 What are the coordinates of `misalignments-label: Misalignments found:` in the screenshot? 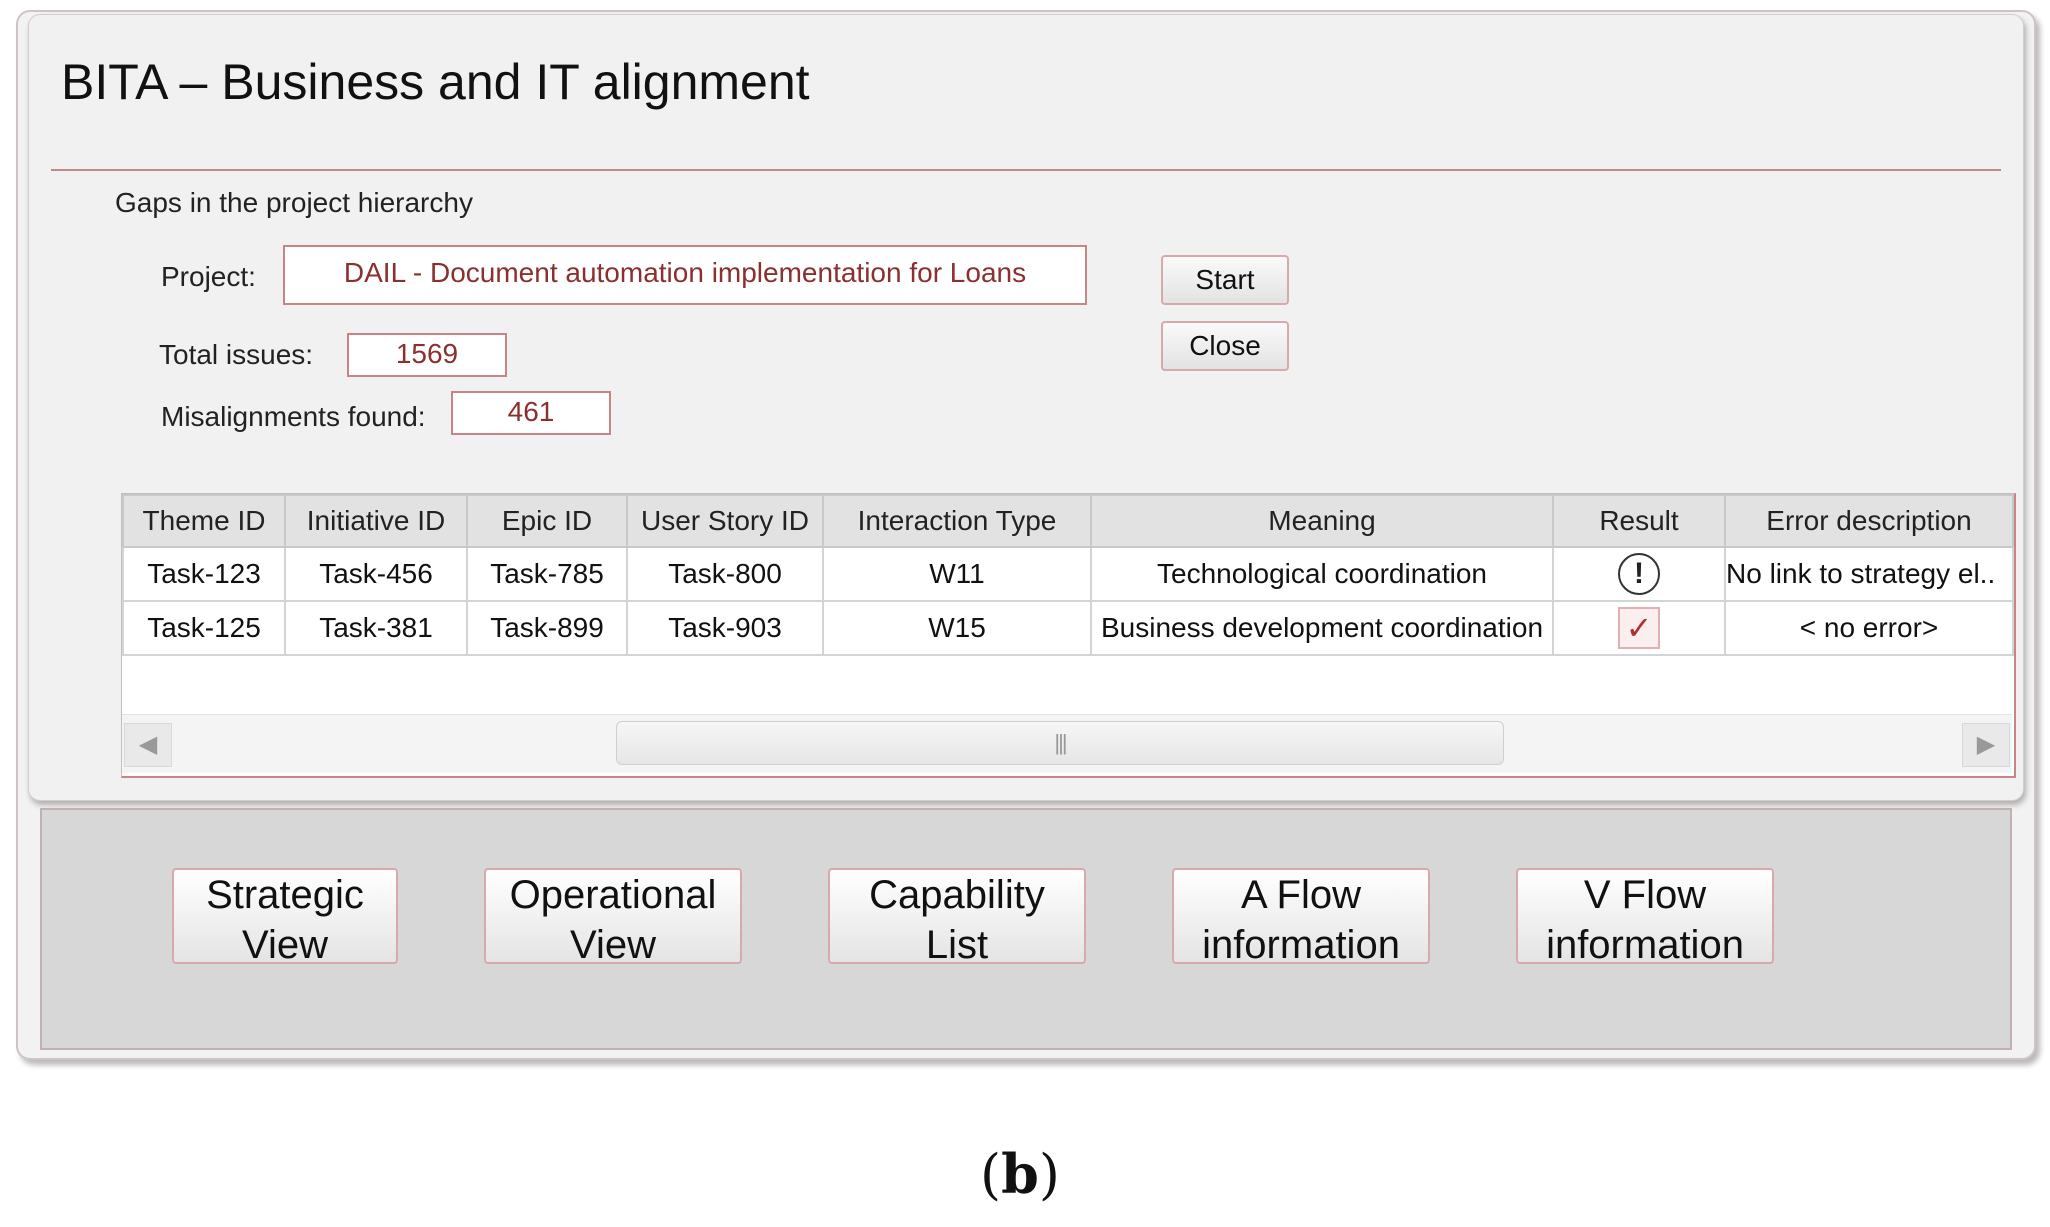 It's located at (293, 416).